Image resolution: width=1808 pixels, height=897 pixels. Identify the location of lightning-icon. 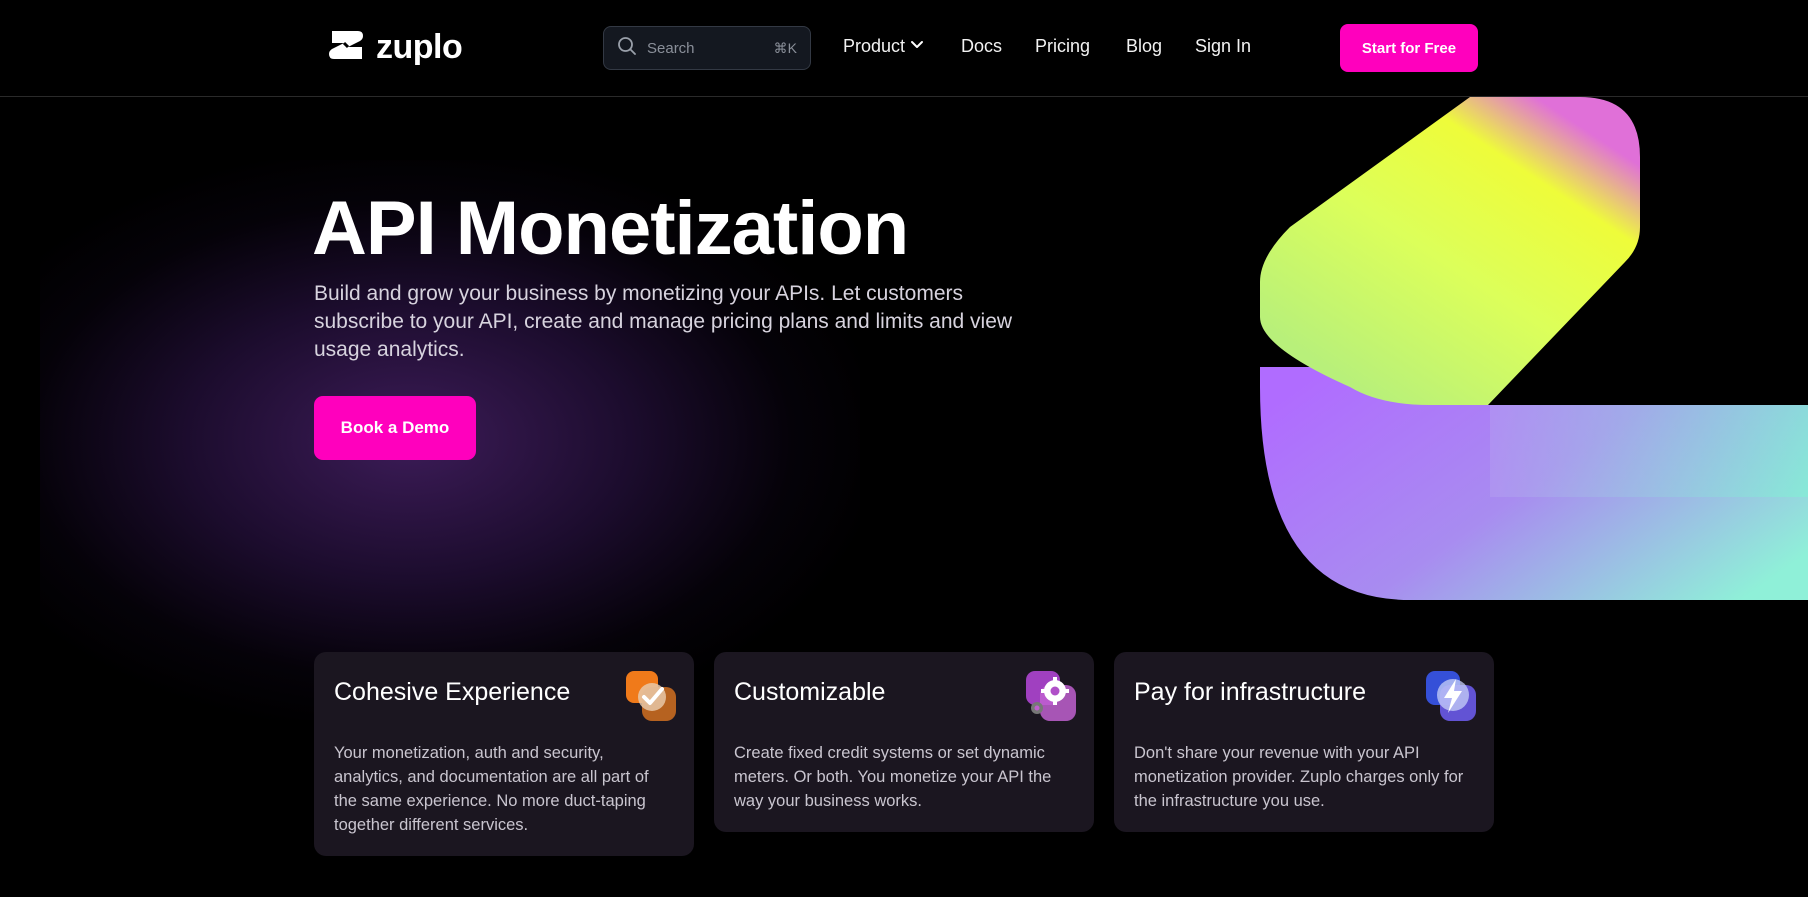
(1451, 696).